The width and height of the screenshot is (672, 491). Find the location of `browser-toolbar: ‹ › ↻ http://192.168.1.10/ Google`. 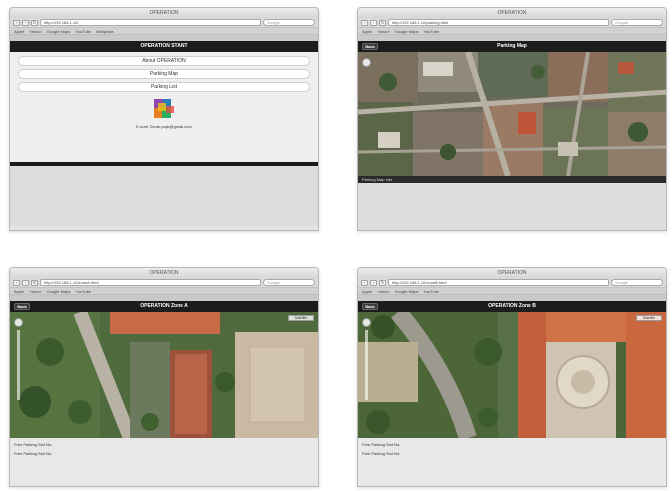

browser-toolbar: ‹ › ↻ http://192.168.1.10/ Google is located at coordinates (164, 23).